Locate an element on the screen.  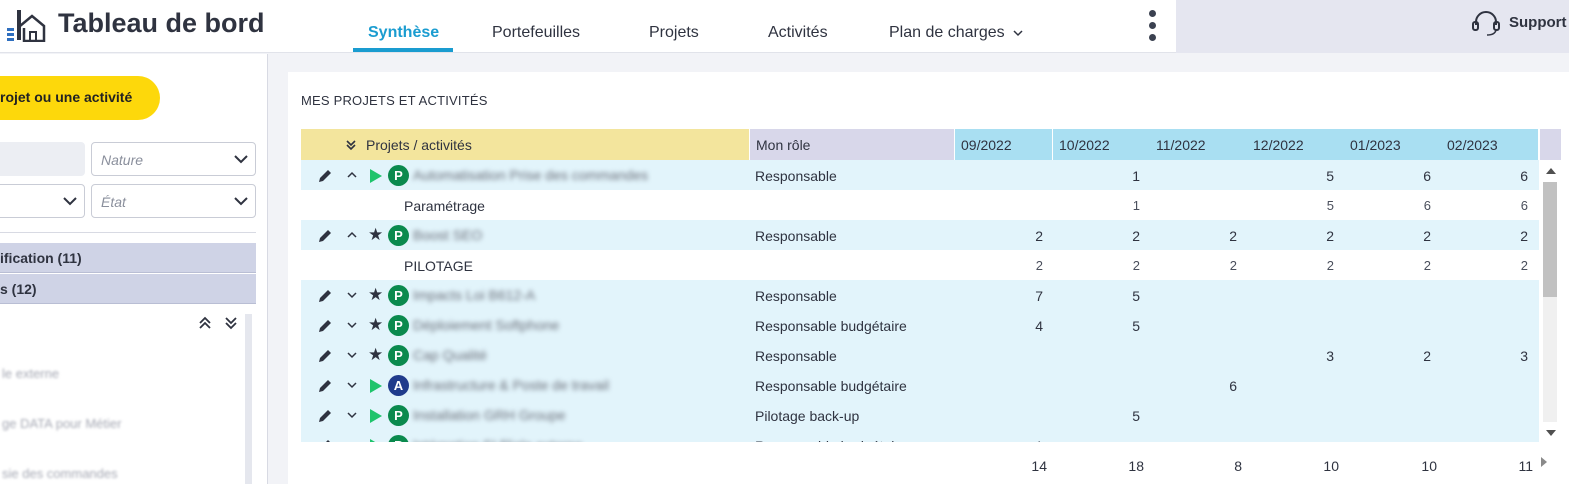
sidebar-scrollbar is located at coordinates (248, 399).